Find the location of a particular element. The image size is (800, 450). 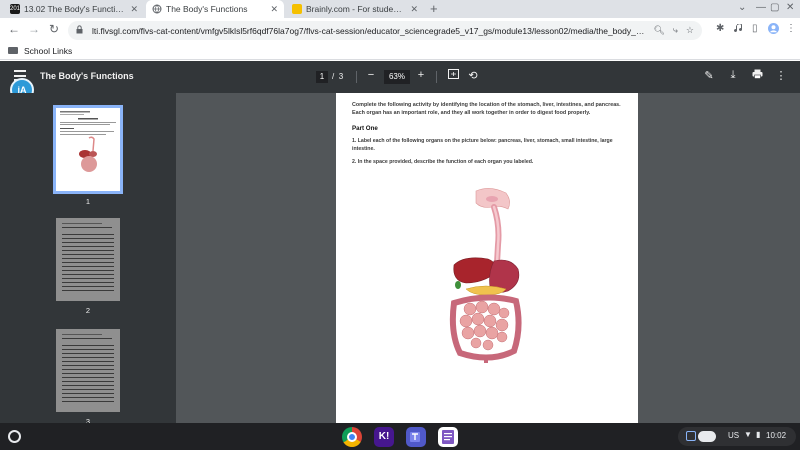

media-icon is located at coordinates (739, 29).